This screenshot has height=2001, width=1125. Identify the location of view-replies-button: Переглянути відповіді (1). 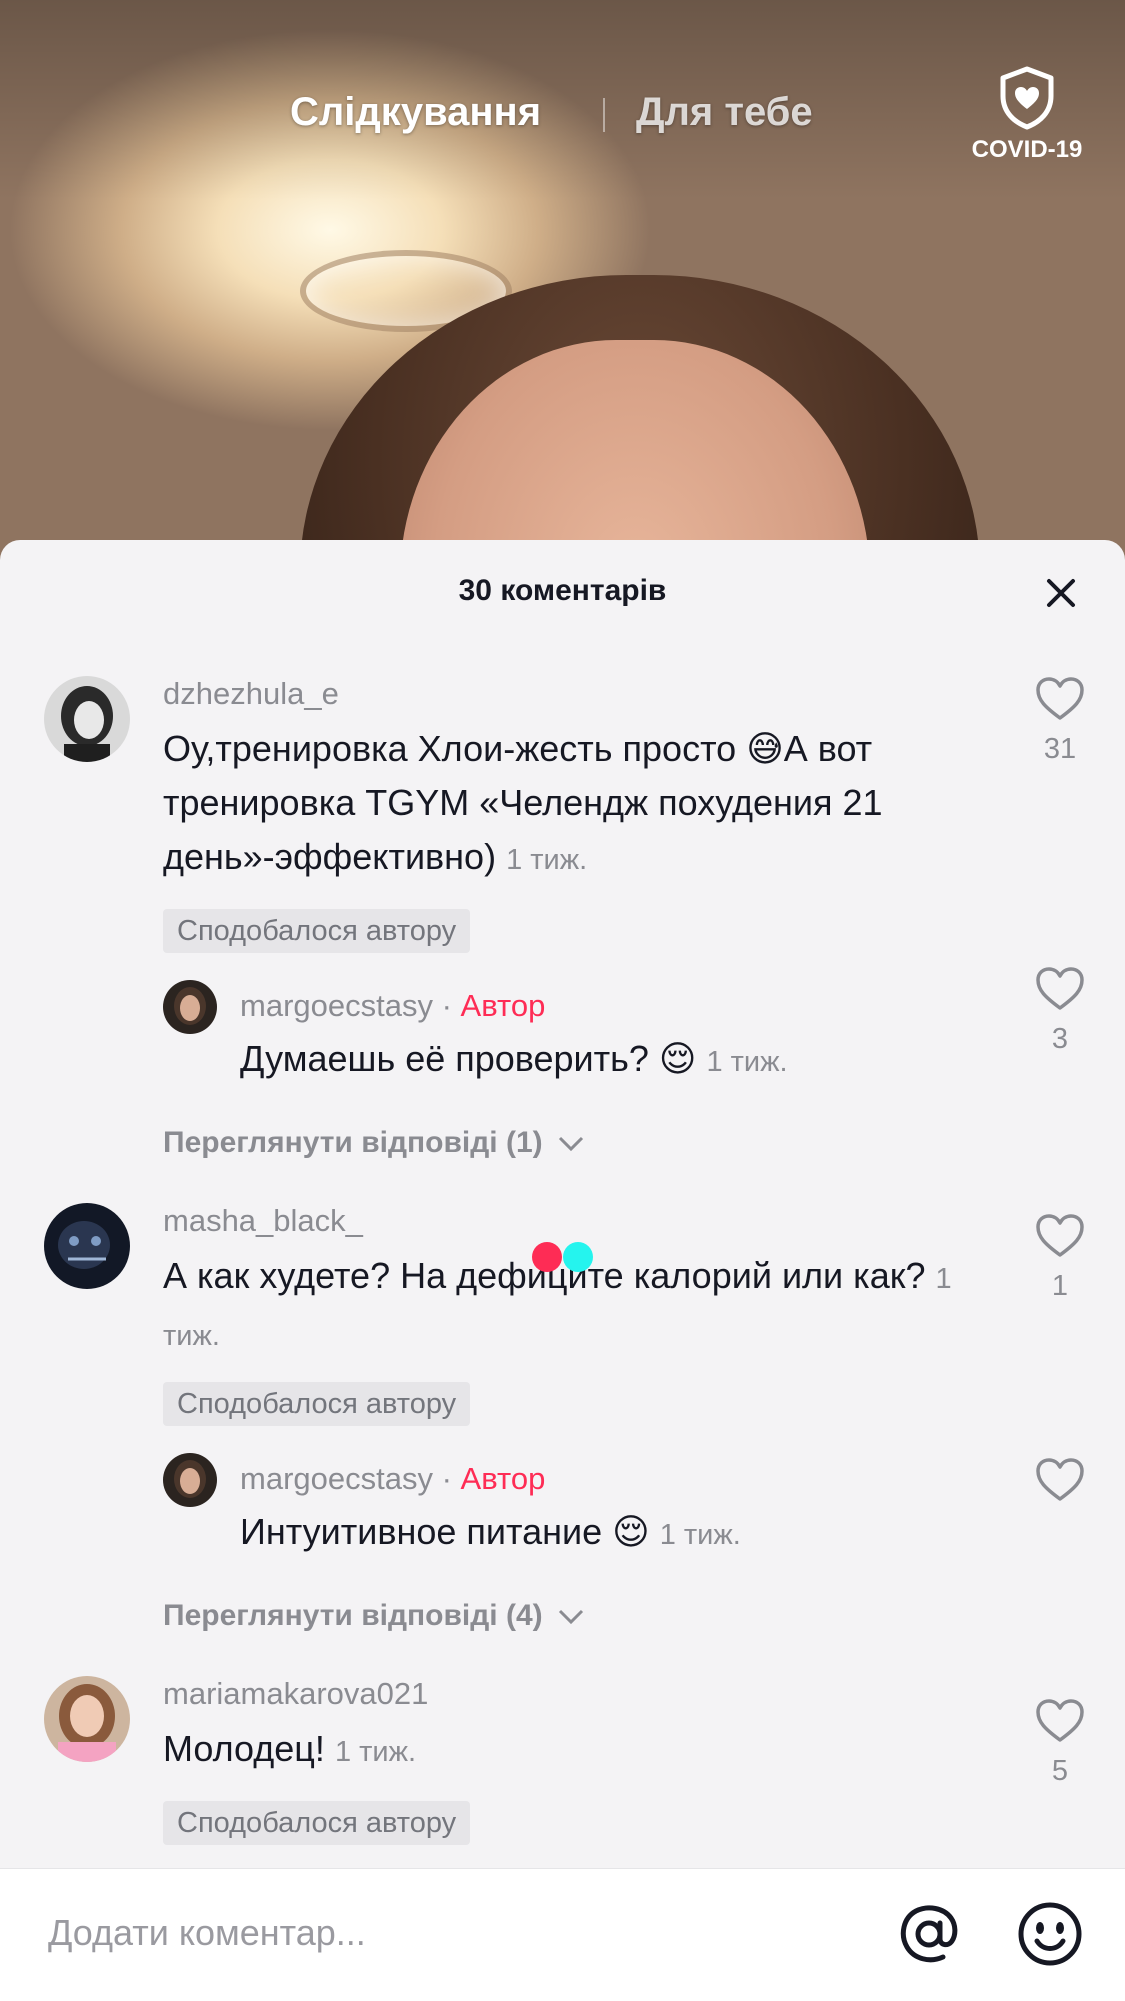
(374, 1143).